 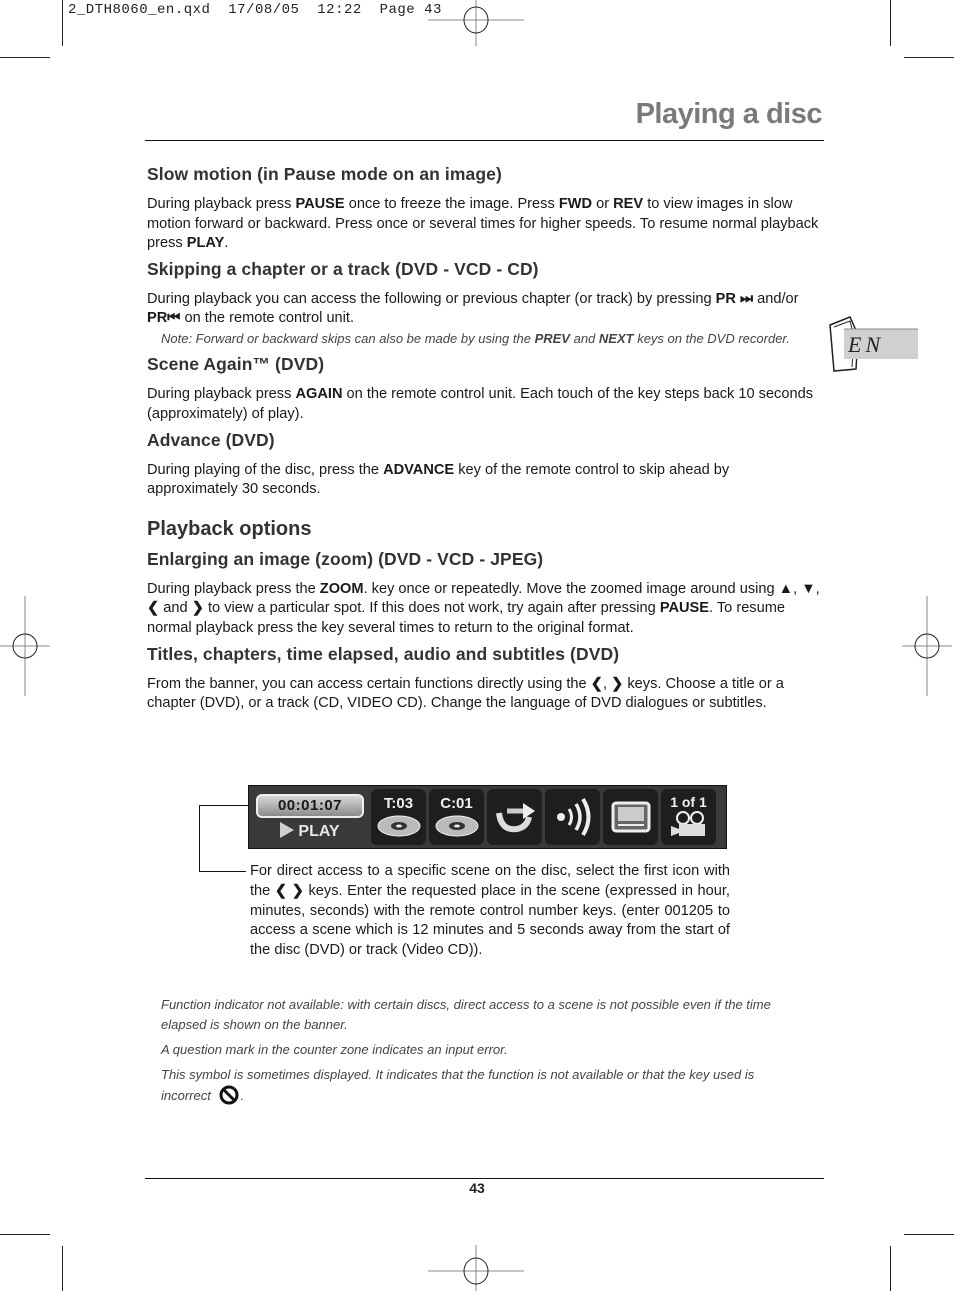 I want to click on subtitle-screen-icon, so click(x=630, y=817).